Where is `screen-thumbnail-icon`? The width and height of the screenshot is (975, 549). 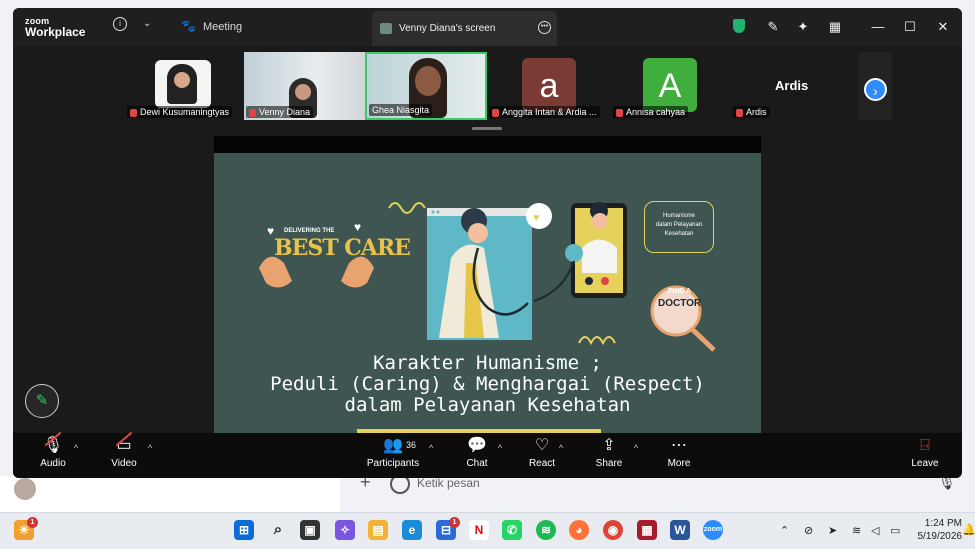 screen-thumbnail-icon is located at coordinates (386, 28).